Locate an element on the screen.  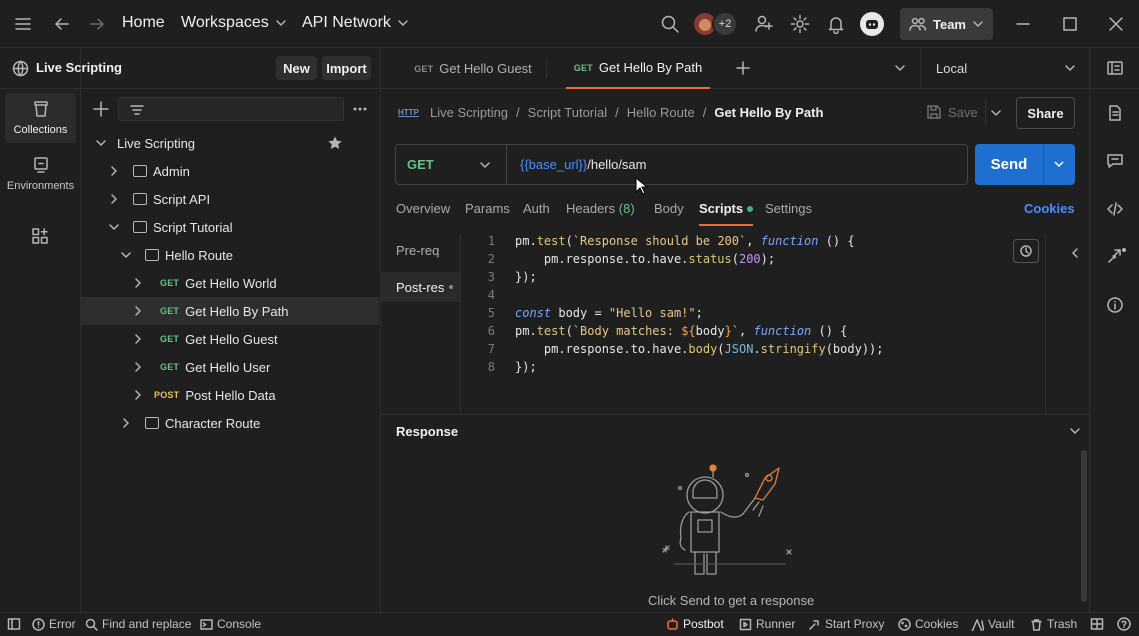
minimize-icon is located at coordinates (1023, 24).